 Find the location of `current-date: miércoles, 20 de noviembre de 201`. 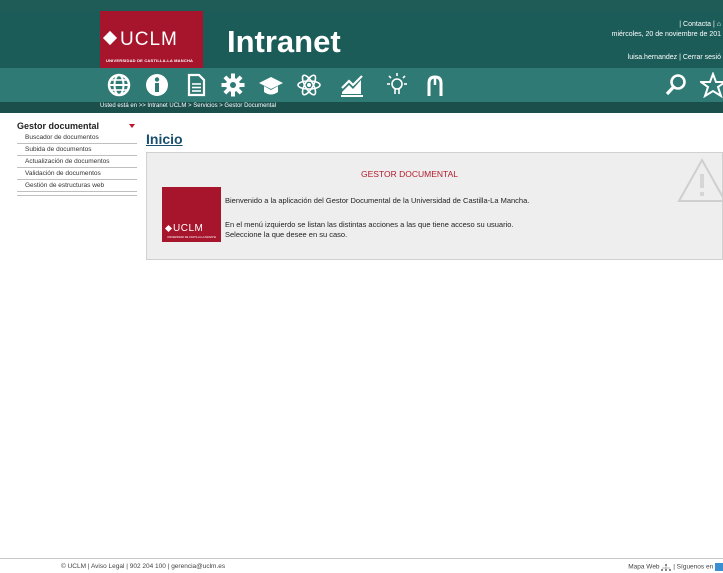

current-date: miércoles, 20 de noviembre de 201 is located at coordinates (666, 34).